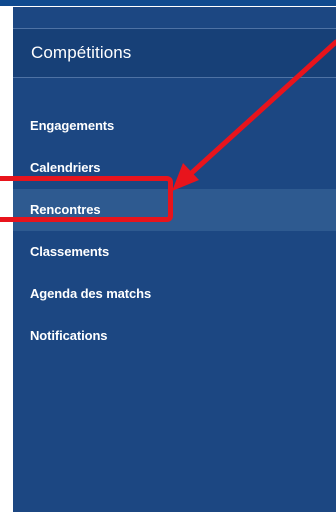 Image resolution: width=336 pixels, height=512 pixels. I want to click on sidebar-item-label: Classements, so click(70, 251).